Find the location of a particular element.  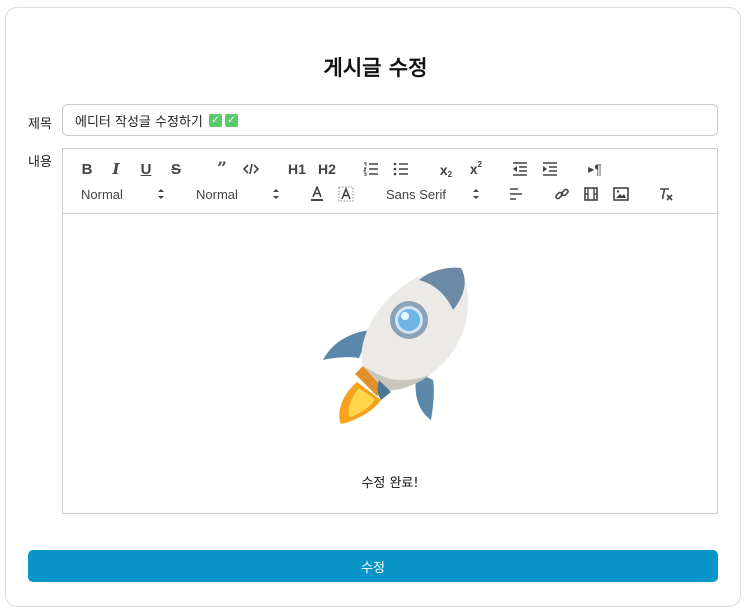

blockquote-icon: ” is located at coordinates (222, 169).